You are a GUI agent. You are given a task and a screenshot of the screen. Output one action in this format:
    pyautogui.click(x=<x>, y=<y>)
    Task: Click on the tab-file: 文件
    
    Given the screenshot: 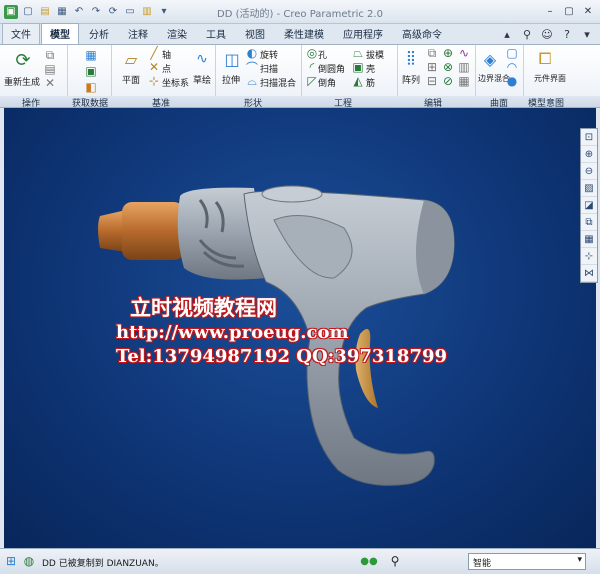 What is the action you would take?
    pyautogui.click(x=21, y=33)
    